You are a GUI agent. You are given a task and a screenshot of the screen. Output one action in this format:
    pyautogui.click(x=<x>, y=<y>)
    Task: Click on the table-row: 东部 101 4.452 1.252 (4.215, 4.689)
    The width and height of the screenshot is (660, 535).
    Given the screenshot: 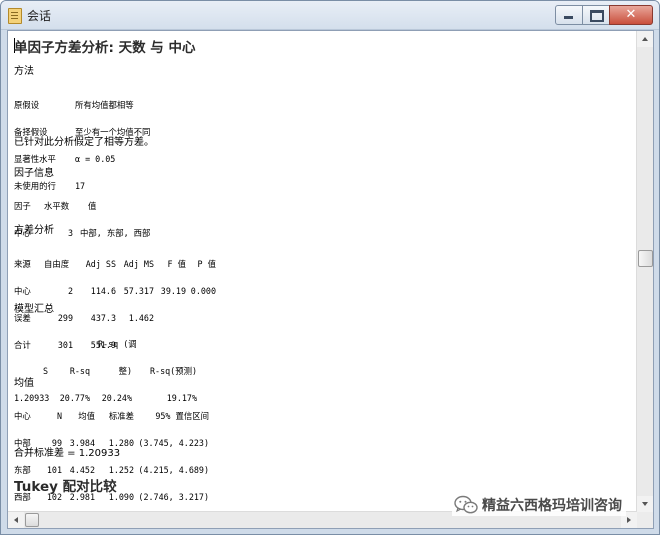 What is the action you would take?
    pyautogui.click(x=111, y=470)
    